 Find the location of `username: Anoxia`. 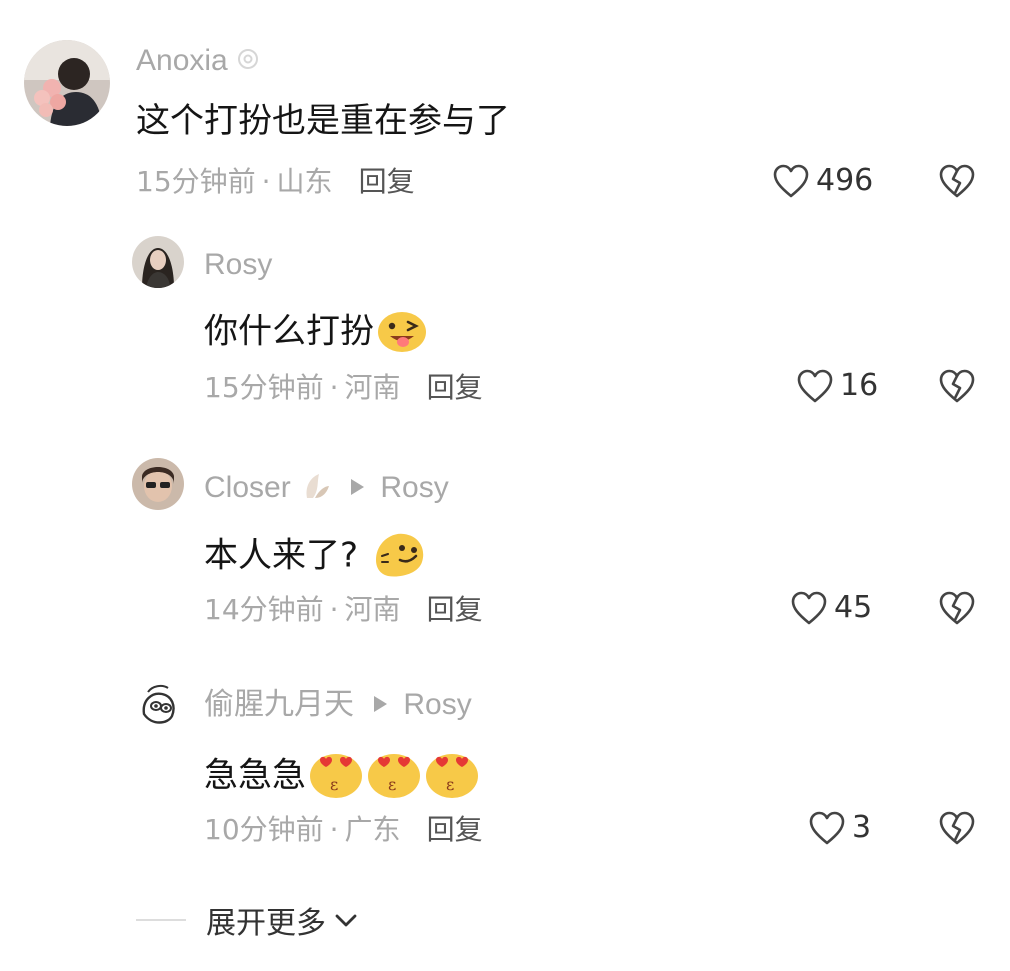

username: Anoxia is located at coordinates (198, 61).